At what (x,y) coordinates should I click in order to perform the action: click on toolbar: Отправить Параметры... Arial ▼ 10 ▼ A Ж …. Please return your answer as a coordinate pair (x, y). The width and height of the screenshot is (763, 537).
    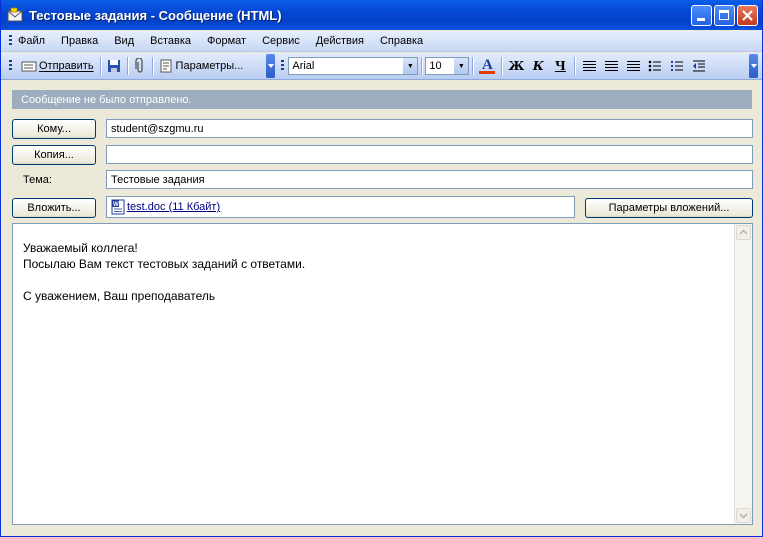
    Looking at the image, I should click on (381, 66).